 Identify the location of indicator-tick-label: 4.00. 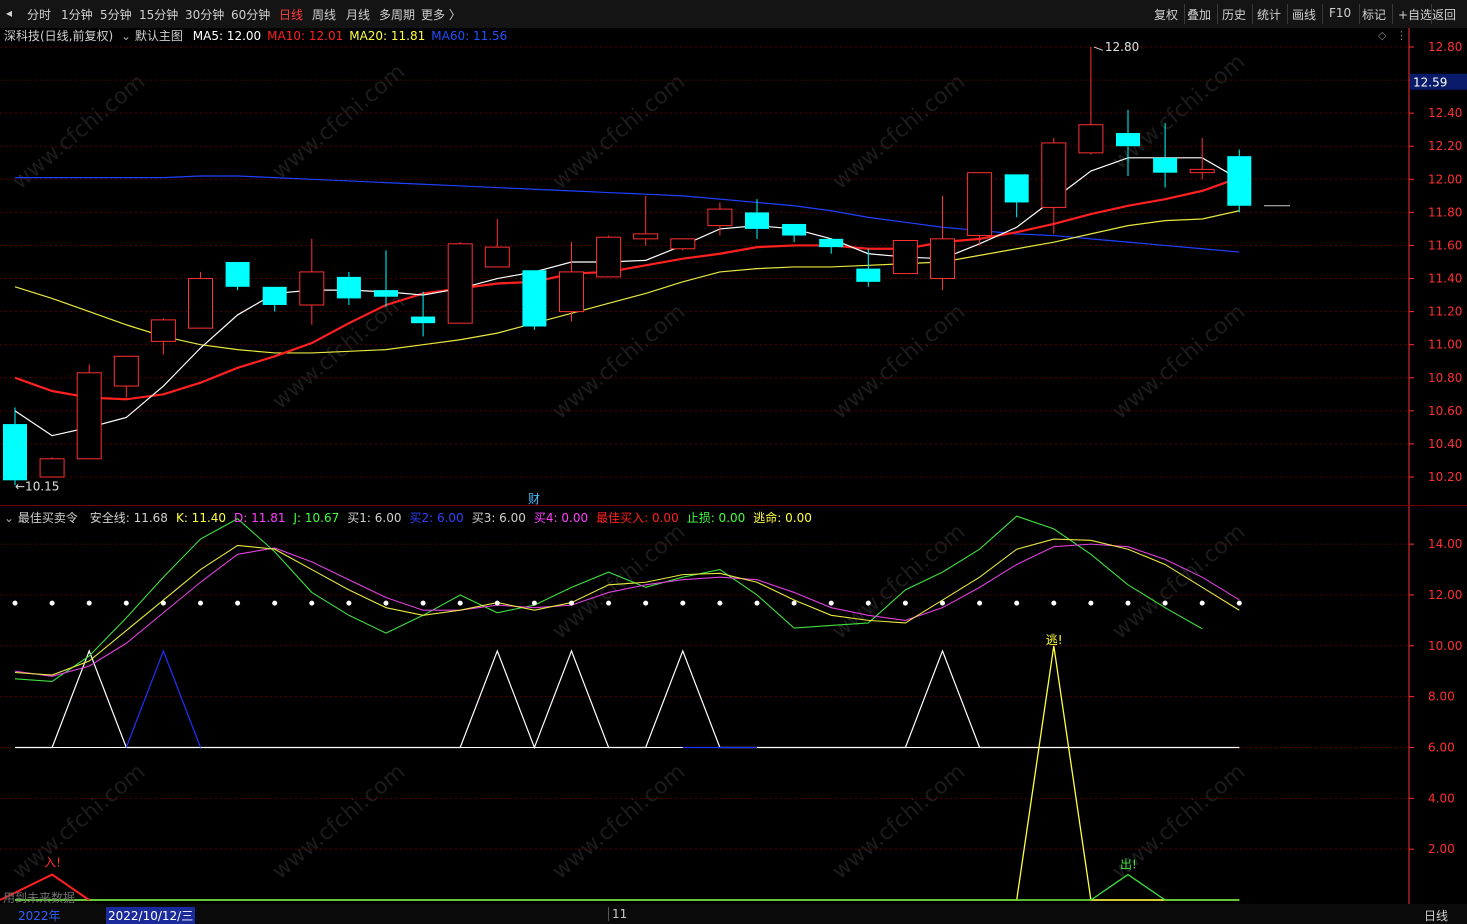
(1441, 798).